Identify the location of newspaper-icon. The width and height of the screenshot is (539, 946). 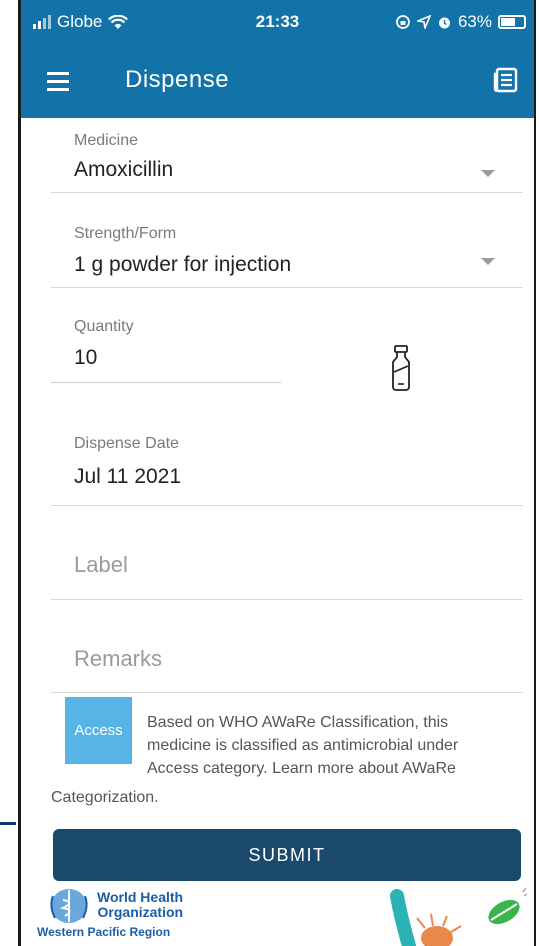
(506, 80).